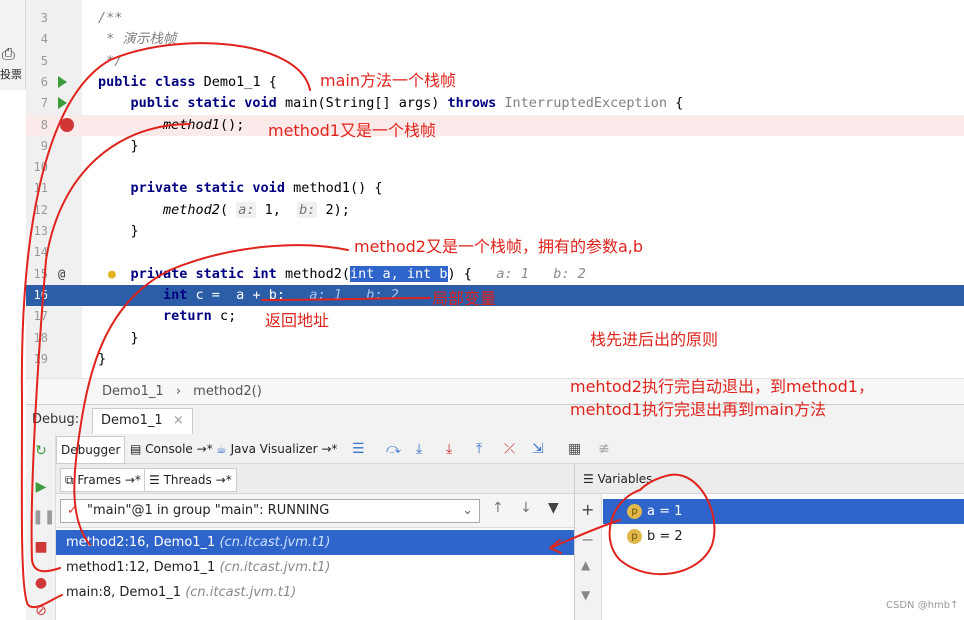 The height and width of the screenshot is (620, 964). What do you see at coordinates (722, 386) in the screenshot?
I see `annotation-exit-line-1: mehtod2执行完自动退出，到method1，` at bounding box center [722, 386].